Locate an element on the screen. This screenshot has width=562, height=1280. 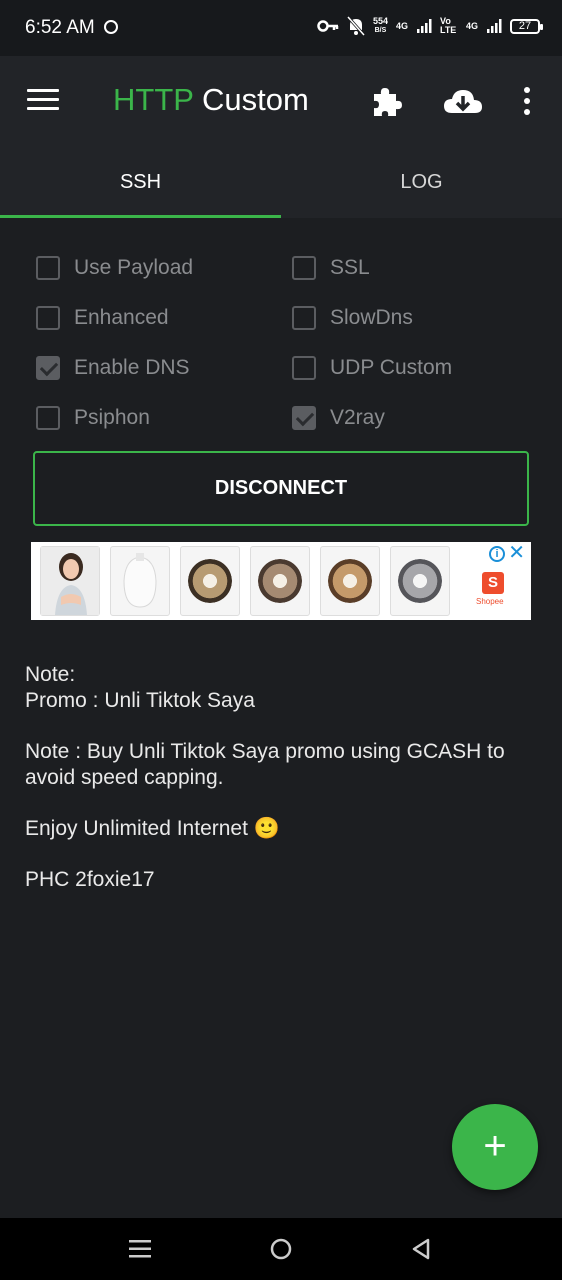
network-type-2: 4G is located at coordinates (471, 25).